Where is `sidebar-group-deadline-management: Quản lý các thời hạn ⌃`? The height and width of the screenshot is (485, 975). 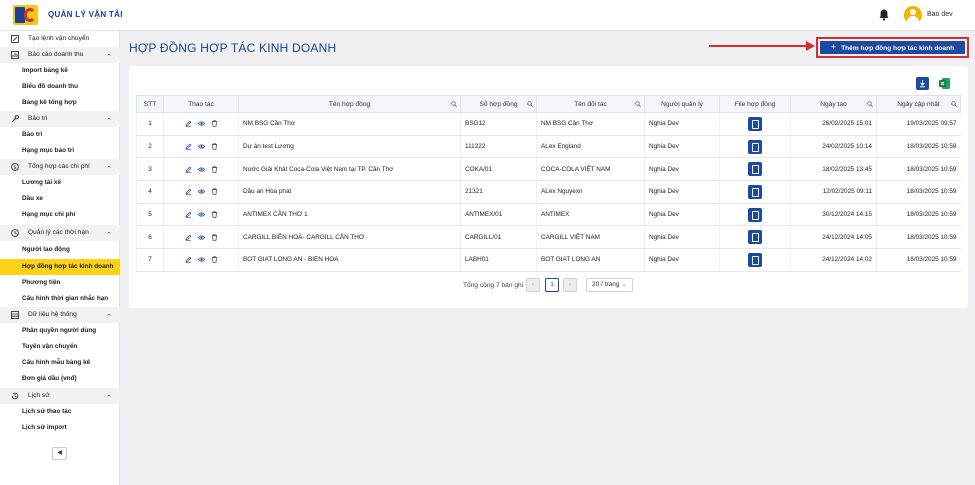
sidebar-group-deadline-management: Quản lý các thời hạn ⌃ is located at coordinates (60, 233).